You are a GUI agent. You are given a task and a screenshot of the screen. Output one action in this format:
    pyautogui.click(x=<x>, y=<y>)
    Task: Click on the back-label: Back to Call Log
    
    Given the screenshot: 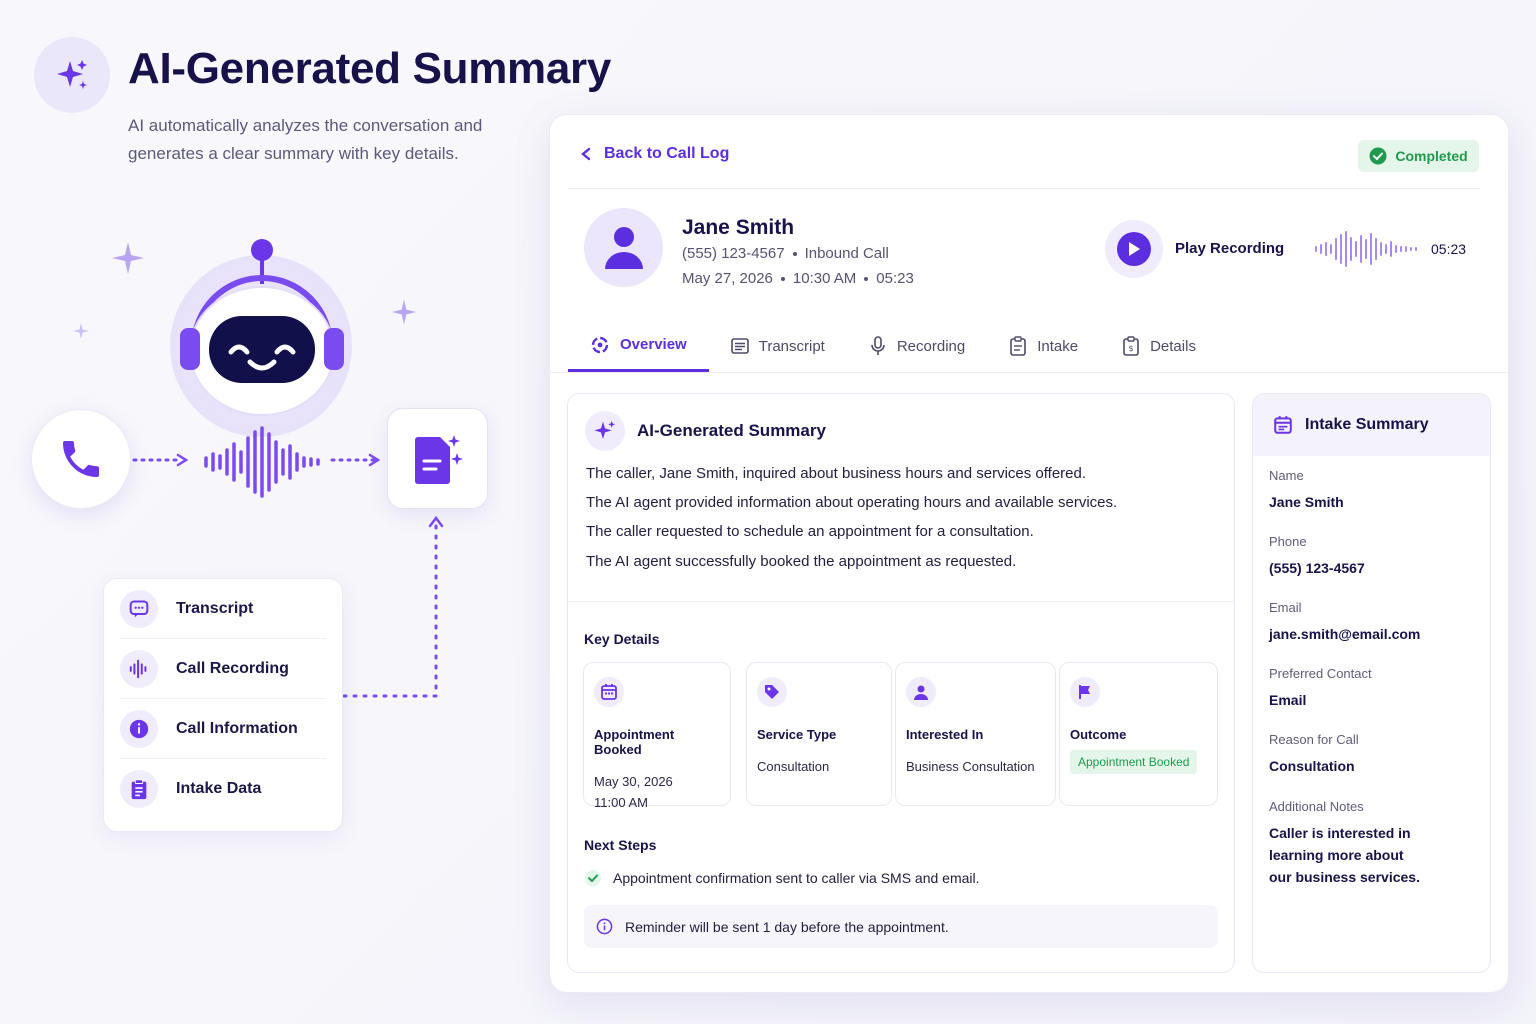 What is the action you would take?
    pyautogui.click(x=667, y=153)
    